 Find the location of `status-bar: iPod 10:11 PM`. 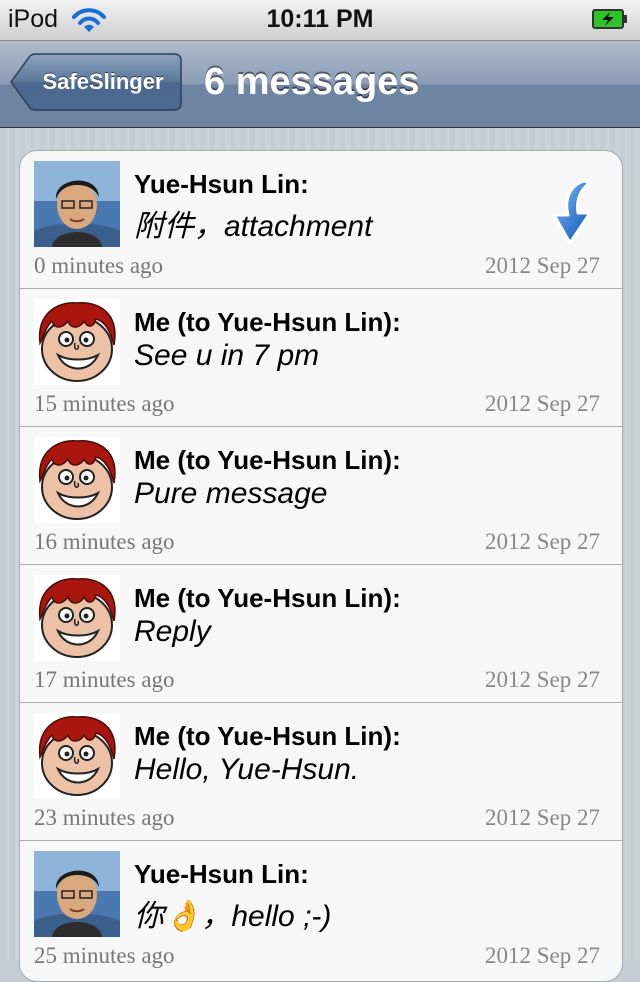

status-bar: iPod 10:11 PM is located at coordinates (320, 20).